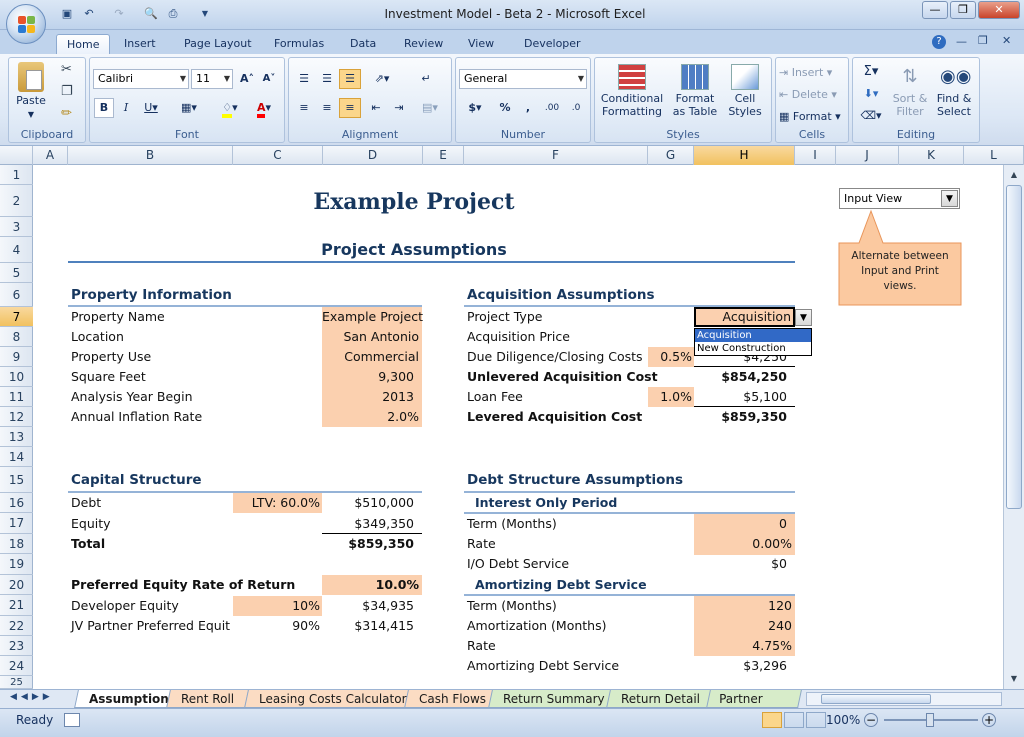 This screenshot has height=737, width=1024. I want to click on macro-record-icon, so click(72, 720).